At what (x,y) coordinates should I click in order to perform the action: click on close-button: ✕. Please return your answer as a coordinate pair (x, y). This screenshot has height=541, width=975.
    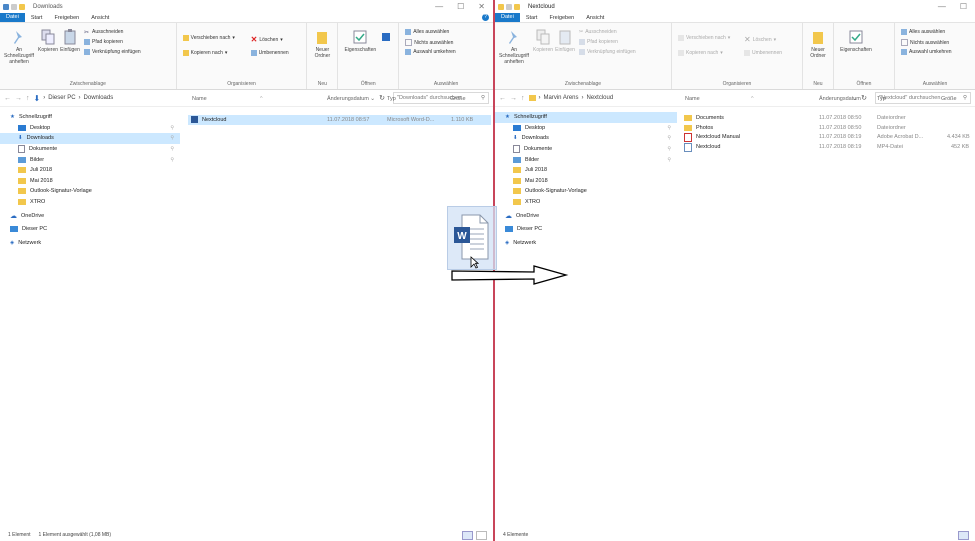
    Looking at the image, I should click on (481, 6).